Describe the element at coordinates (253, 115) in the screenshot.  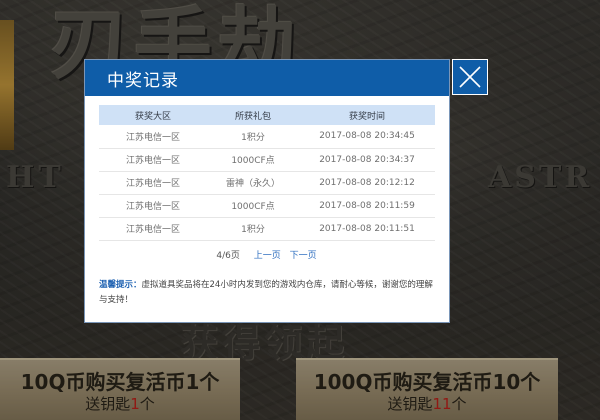
I see `column-header-prize: 所获礼包` at that location.